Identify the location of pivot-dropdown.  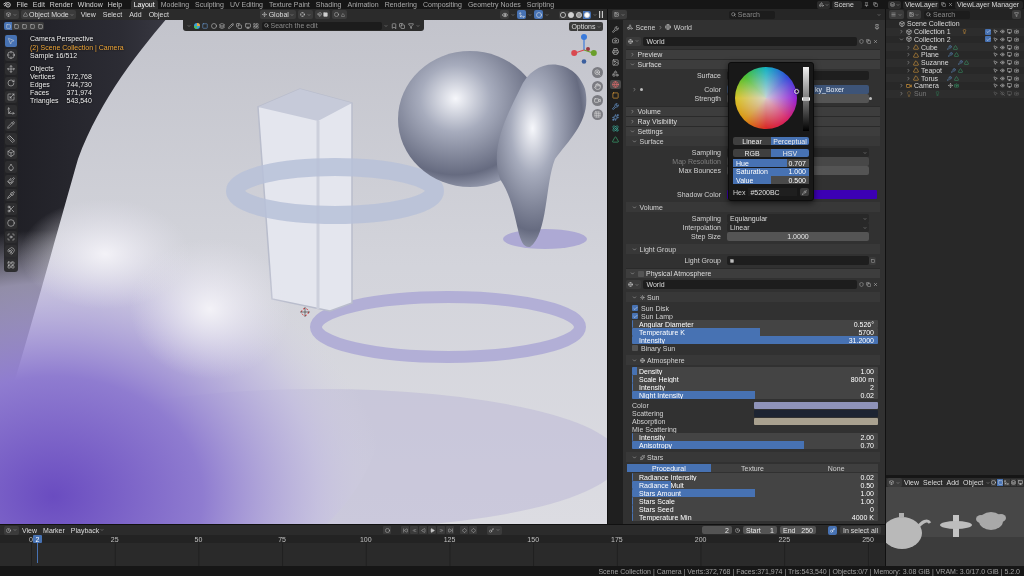
(305, 14).